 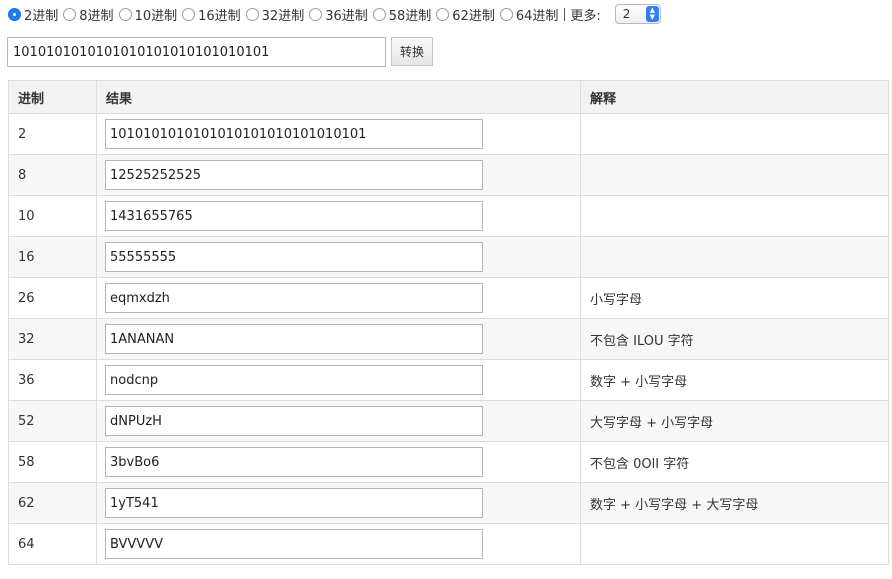 What do you see at coordinates (339, 97) in the screenshot?
I see `header-result: 结果` at bounding box center [339, 97].